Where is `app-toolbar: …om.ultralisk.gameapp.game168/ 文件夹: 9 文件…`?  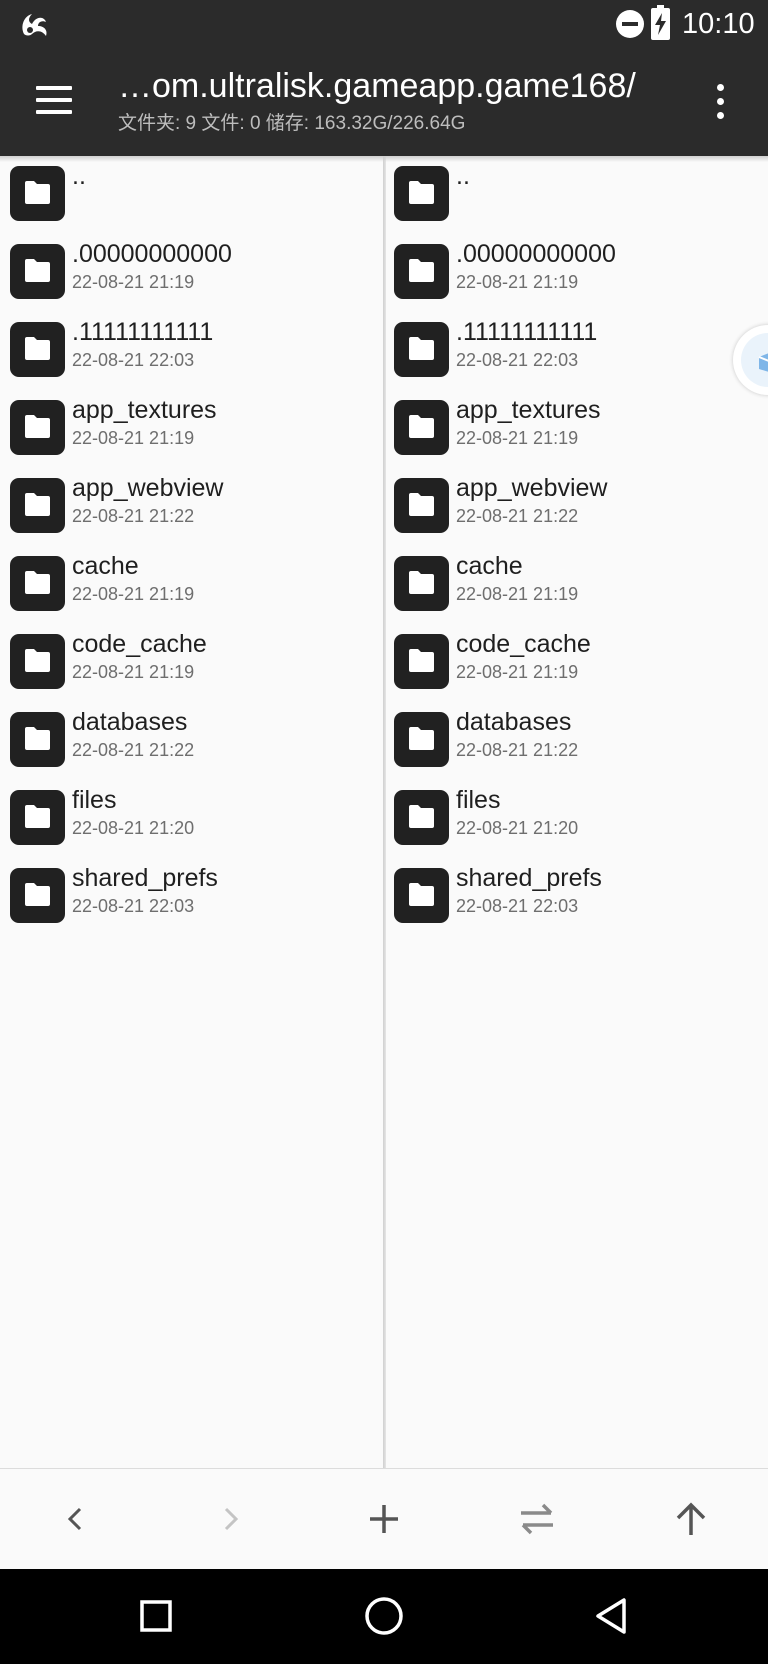 app-toolbar: …om.ultralisk.gameapp.game168/ 文件夹: 9 文件… is located at coordinates (384, 102).